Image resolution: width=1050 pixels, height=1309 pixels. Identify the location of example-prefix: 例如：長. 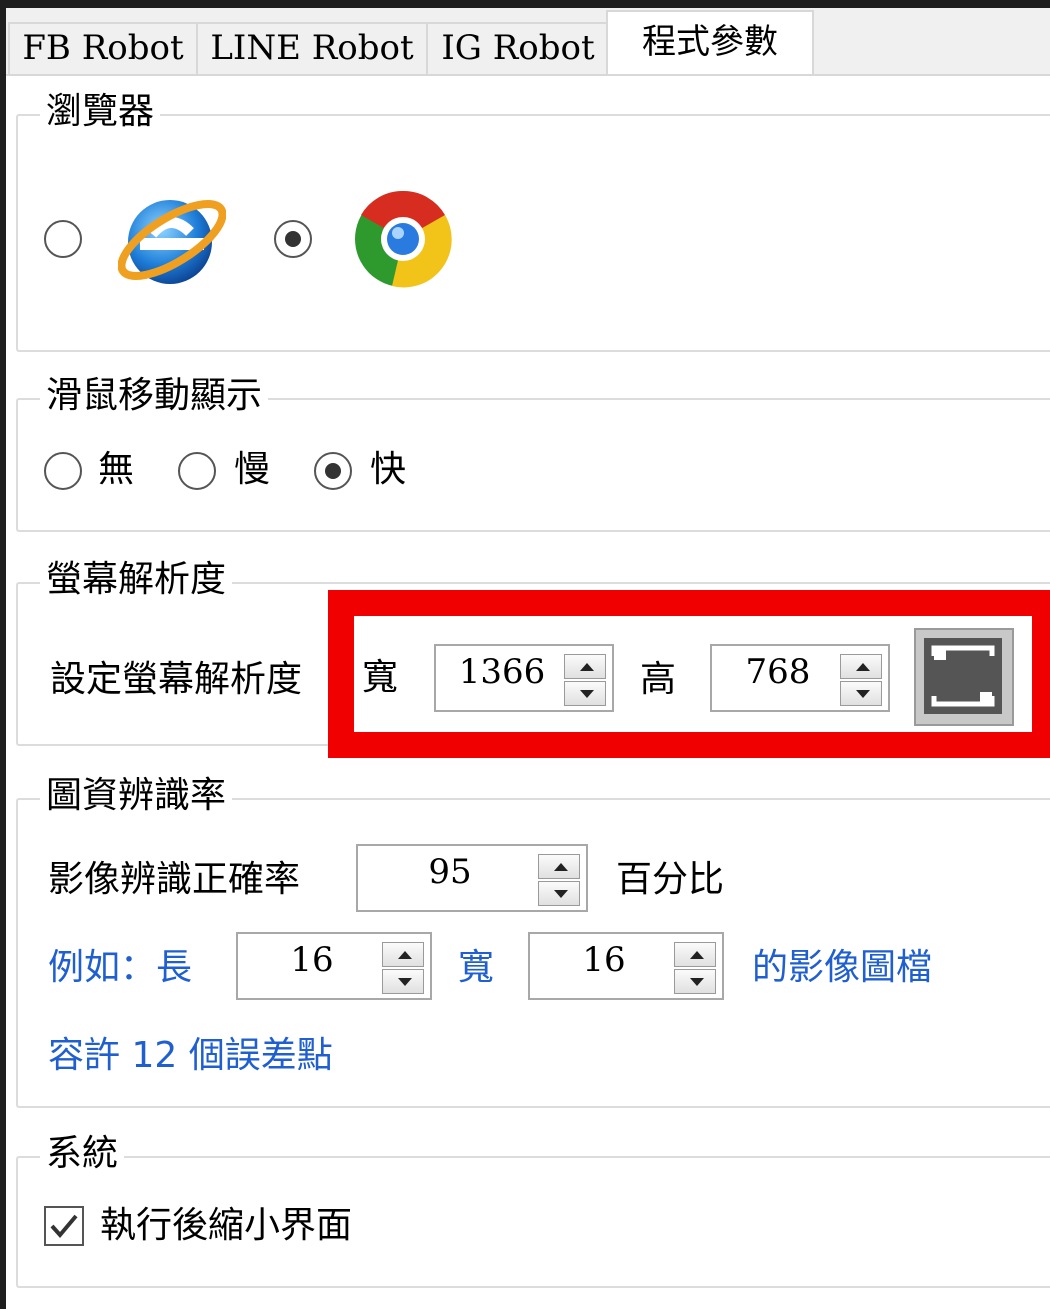
(120, 967).